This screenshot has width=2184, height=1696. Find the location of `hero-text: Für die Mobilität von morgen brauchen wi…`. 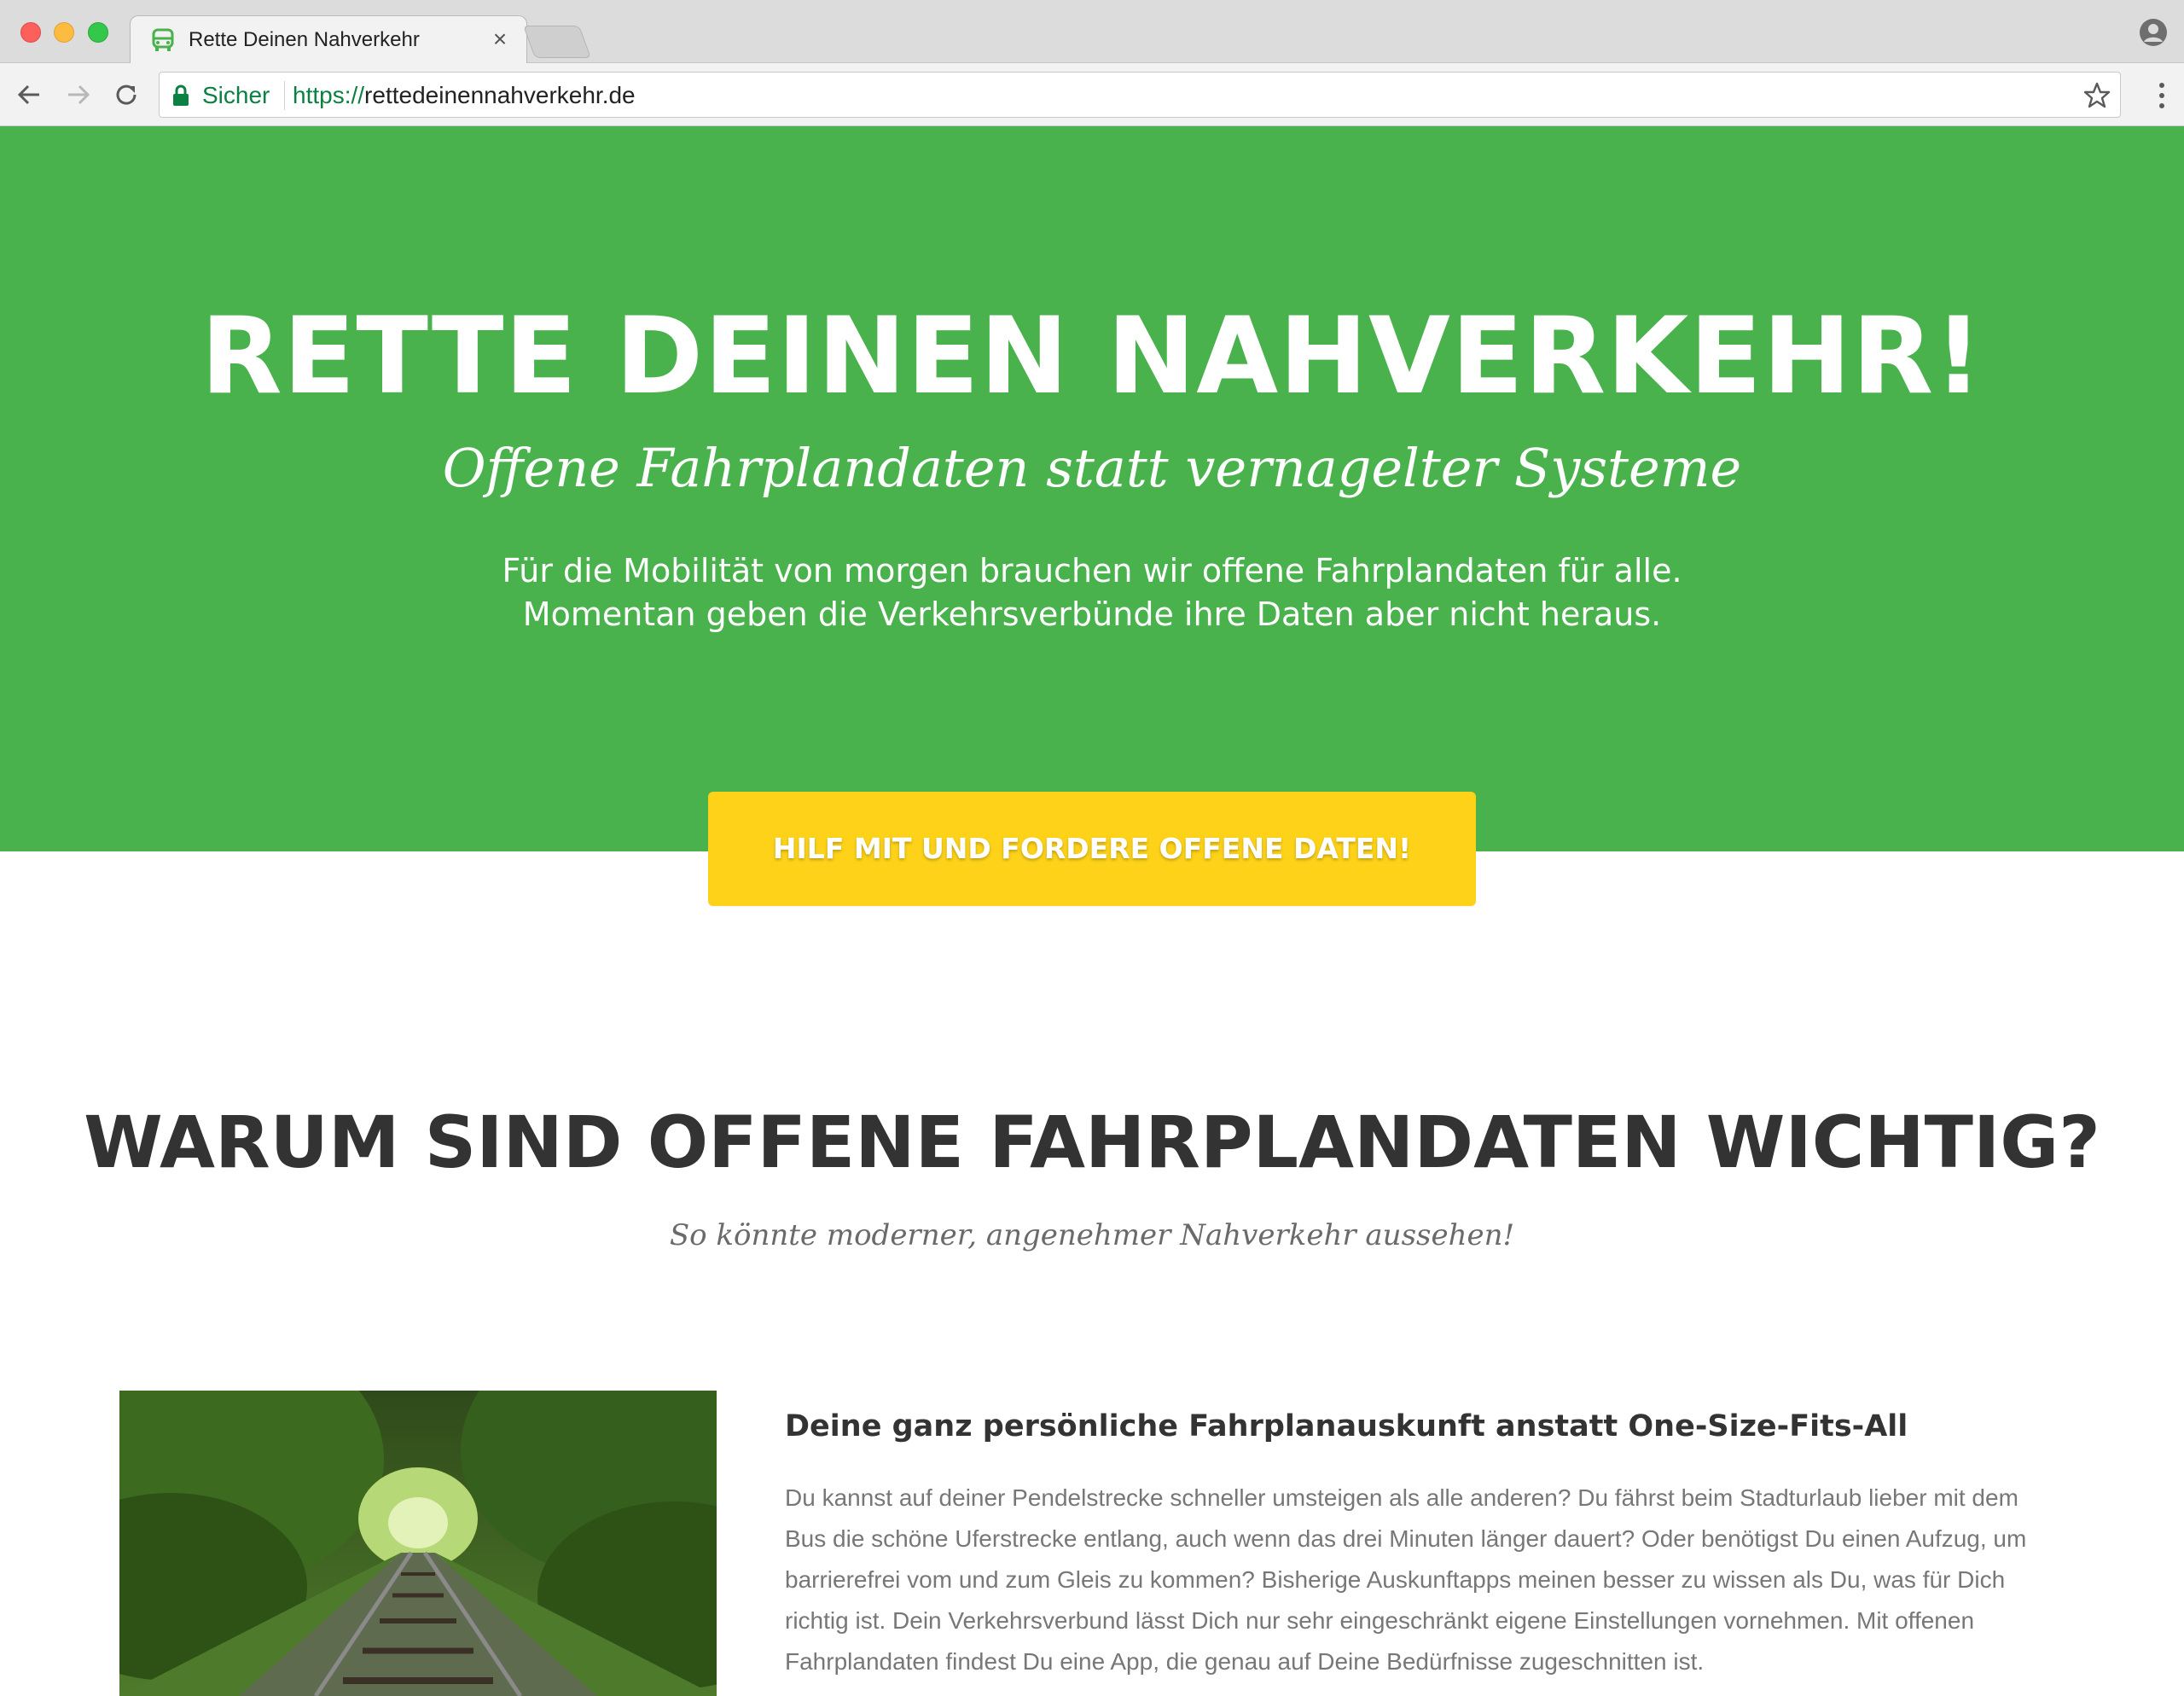

hero-text: Für die Mobilität von morgen brauchen wi… is located at coordinates (1092, 592).